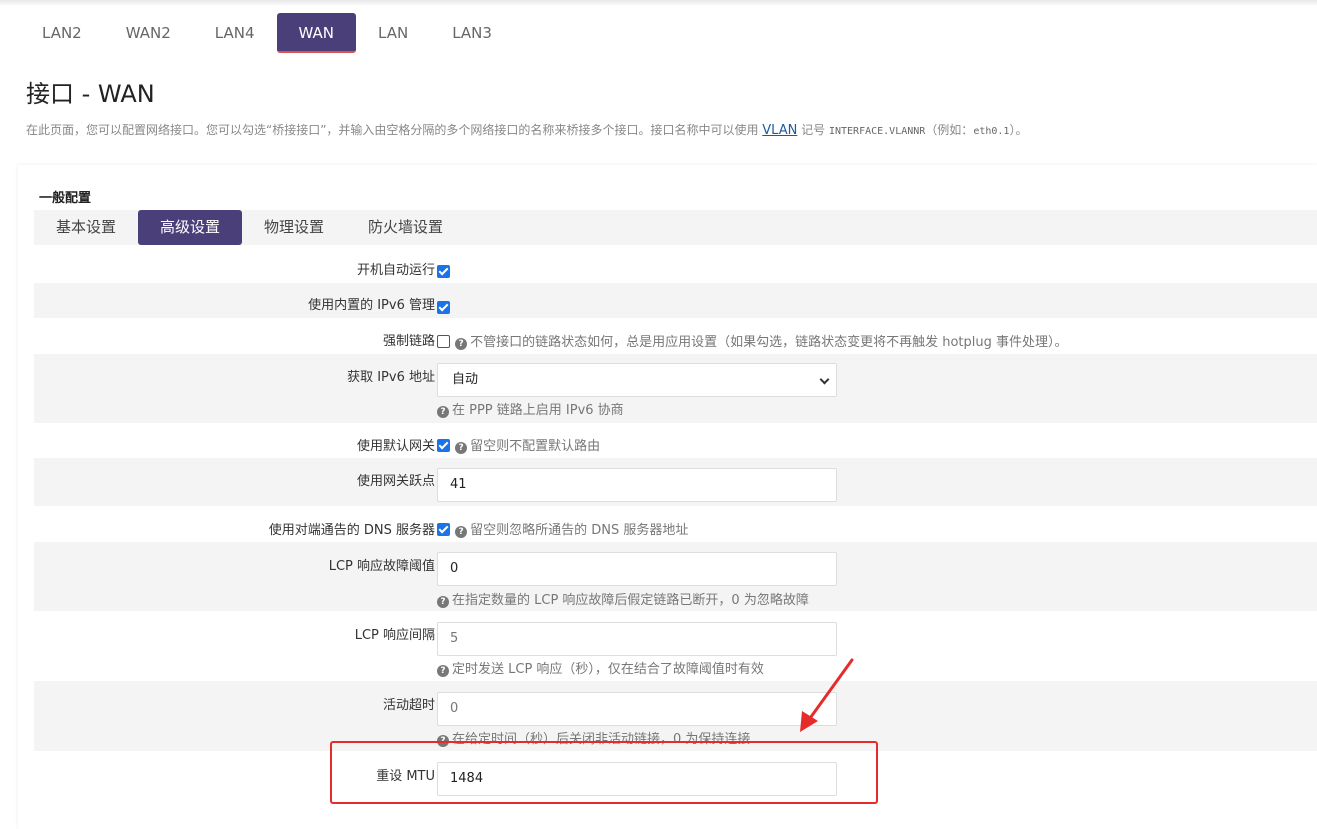 The height and width of the screenshot is (829, 1317). What do you see at coordinates (395, 446) in the screenshot?
I see `default-gateway-label: 使用默认网关` at bounding box center [395, 446].